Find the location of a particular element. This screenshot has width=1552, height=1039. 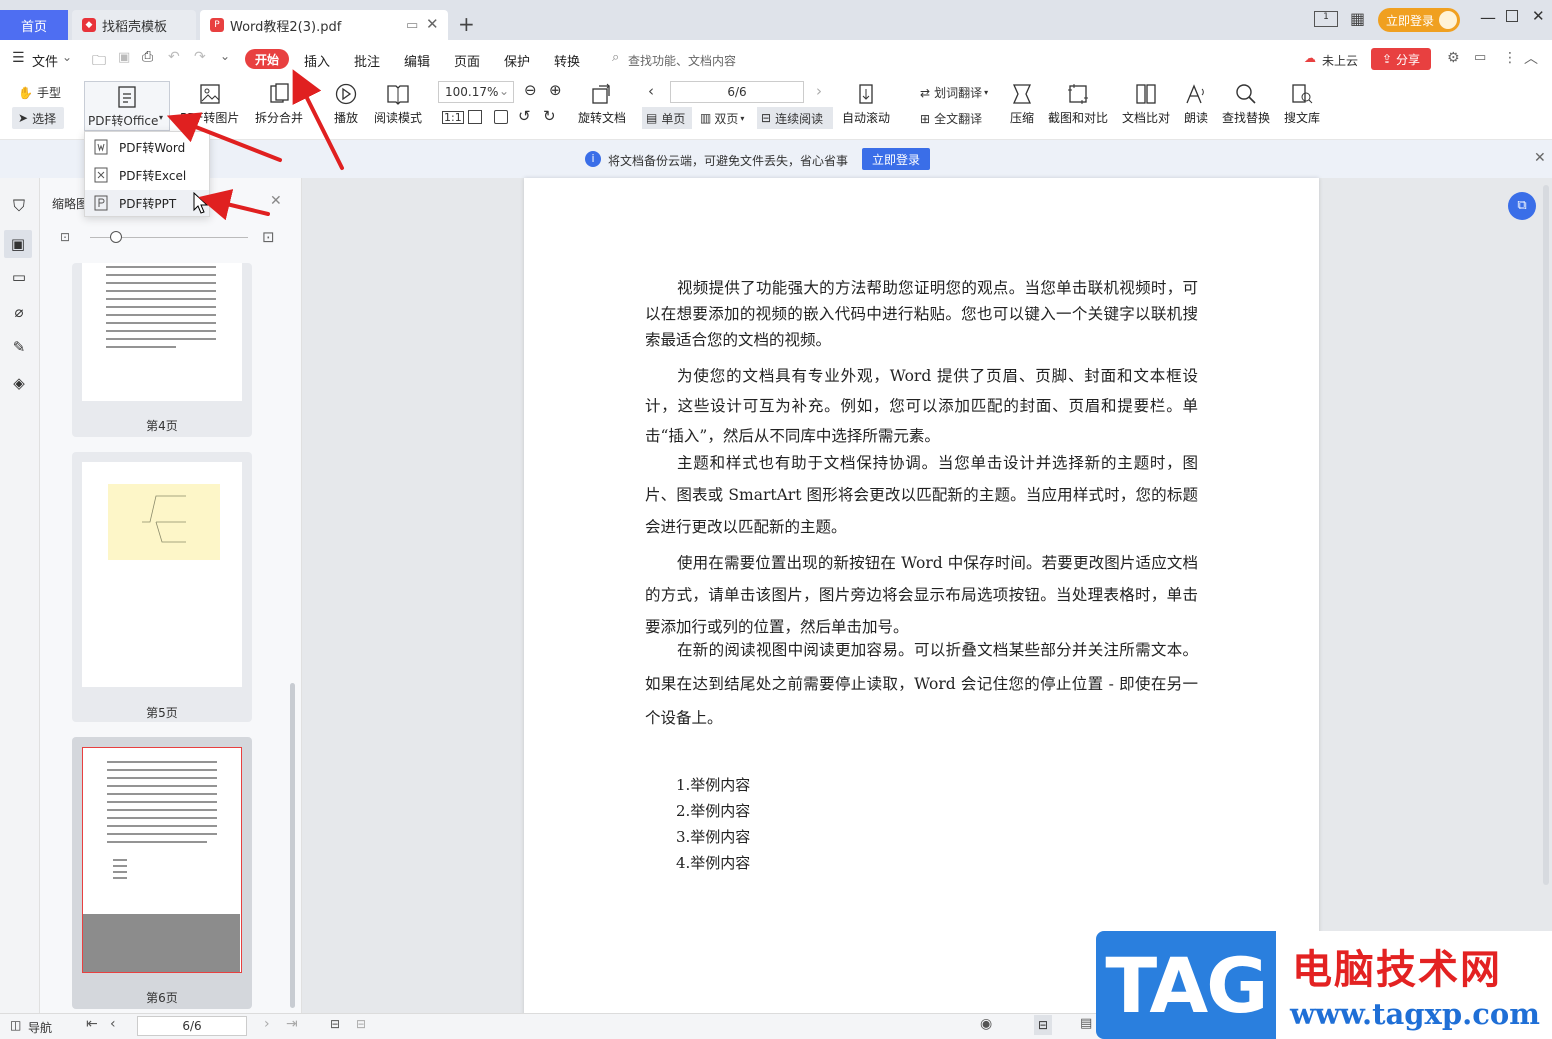

list-item: 1.举例内容 is located at coordinates (713, 785).